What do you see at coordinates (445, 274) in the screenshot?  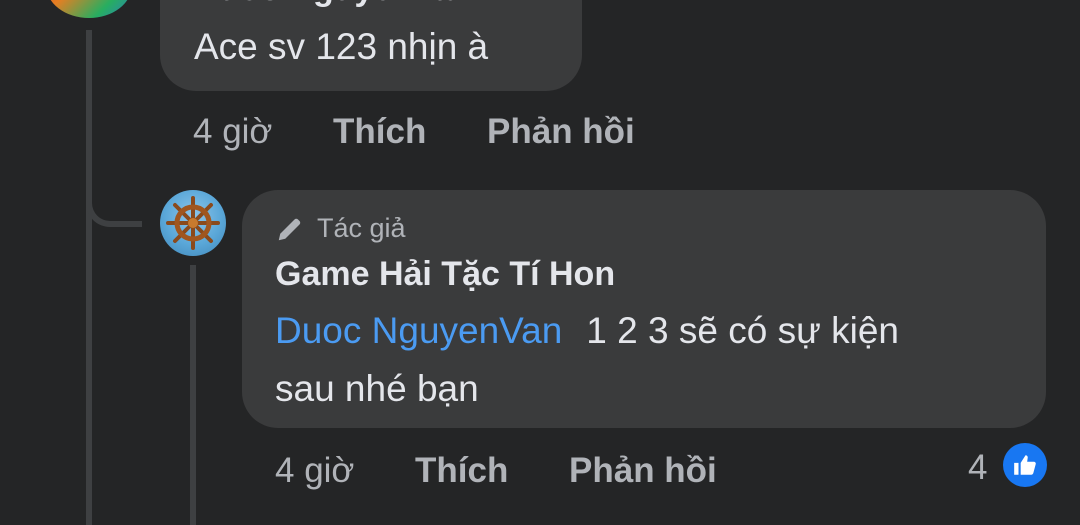 I see `reply-author: Game Hải Tặc Tí Hon` at bounding box center [445, 274].